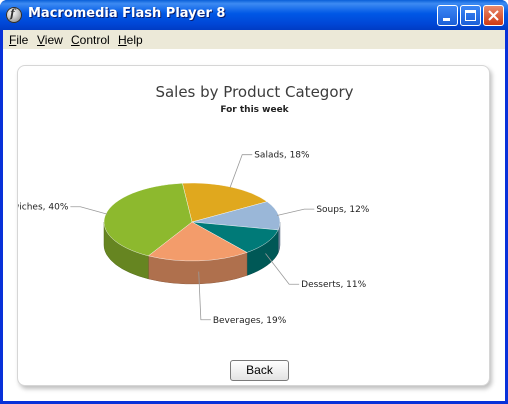 Image resolution: width=508 pixels, height=404 pixels. Describe the element at coordinates (254, 39) in the screenshot. I see `menu-bar: File View Control Help` at that location.